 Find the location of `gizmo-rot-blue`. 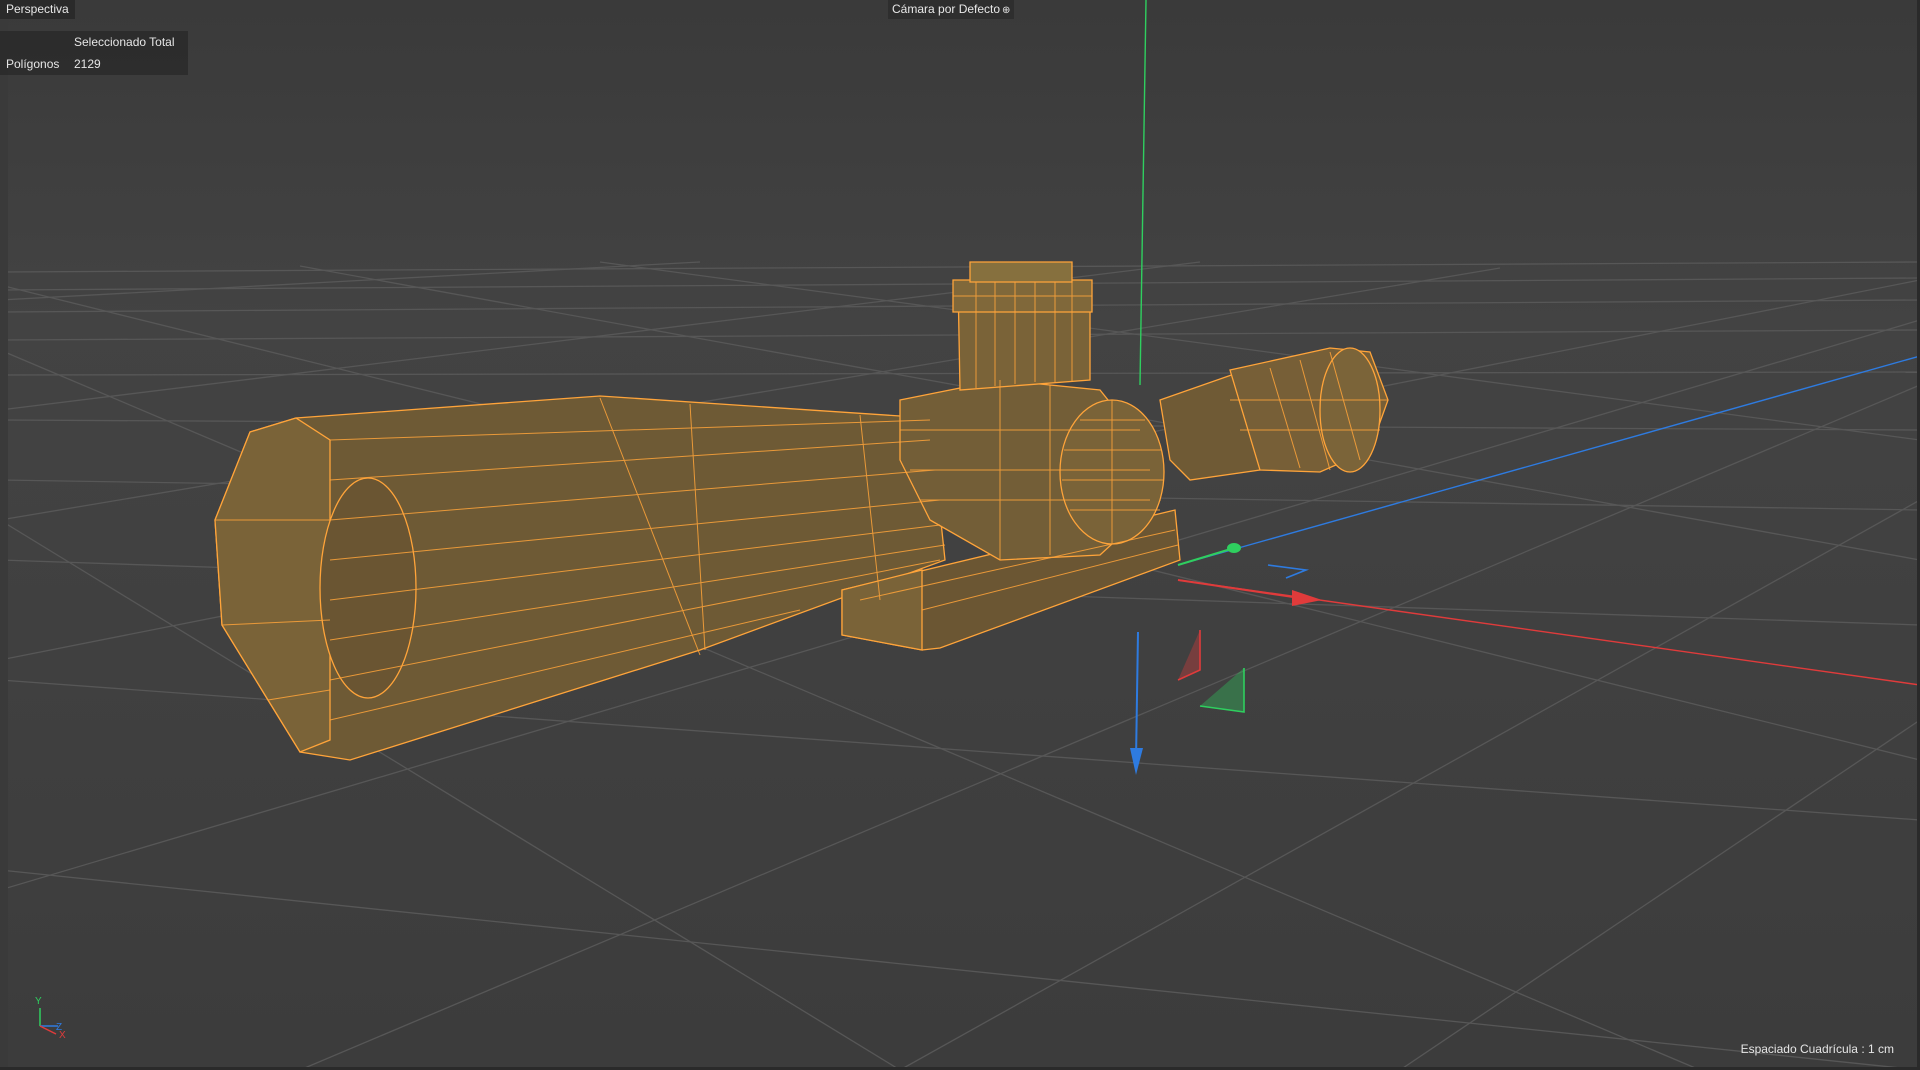

gizmo-rot-blue is located at coordinates (1288, 571).